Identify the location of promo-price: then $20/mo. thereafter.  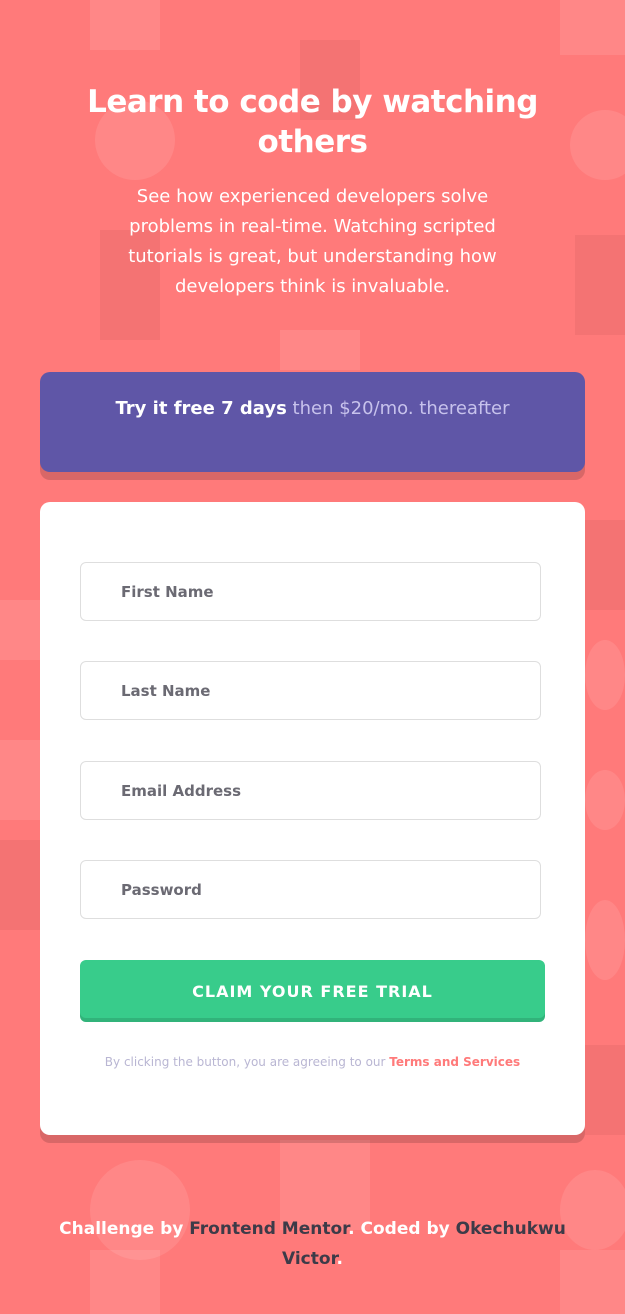
(398, 408).